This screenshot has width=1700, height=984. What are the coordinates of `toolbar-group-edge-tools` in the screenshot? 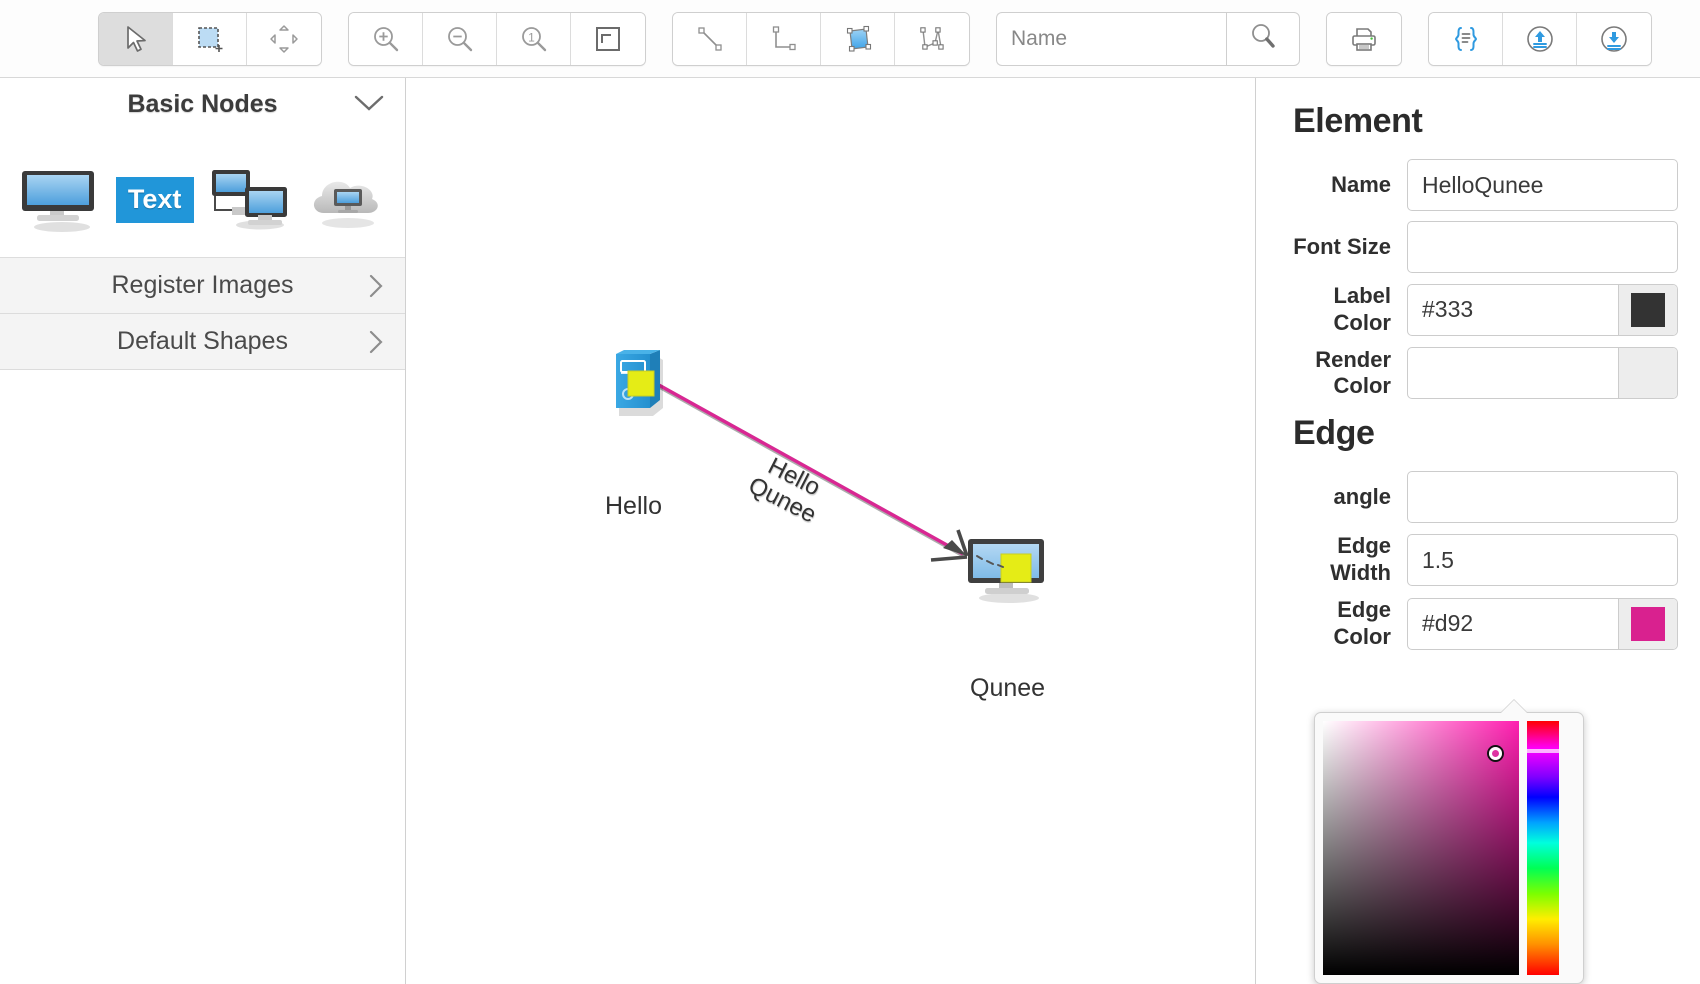 It's located at (821, 38).